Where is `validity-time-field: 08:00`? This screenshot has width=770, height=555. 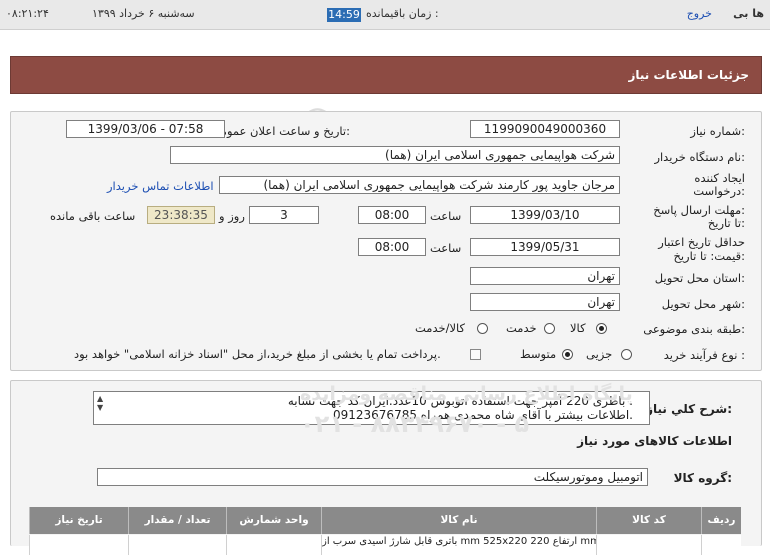 validity-time-field: 08:00 is located at coordinates (392, 247).